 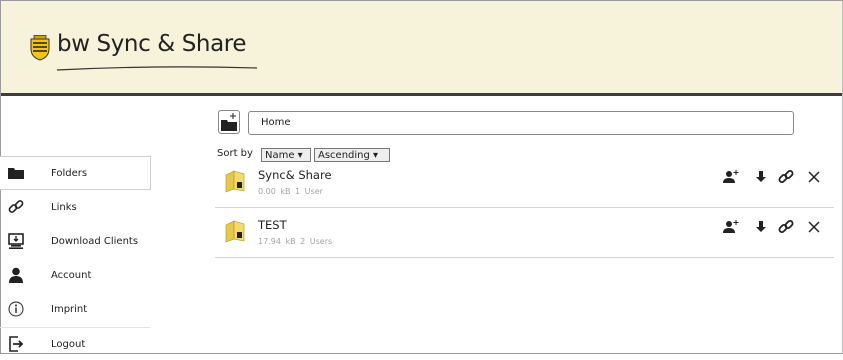 What do you see at coordinates (524, 237) in the screenshot?
I see `folder-row: TEST 17.94 kB 2 Users` at bounding box center [524, 237].